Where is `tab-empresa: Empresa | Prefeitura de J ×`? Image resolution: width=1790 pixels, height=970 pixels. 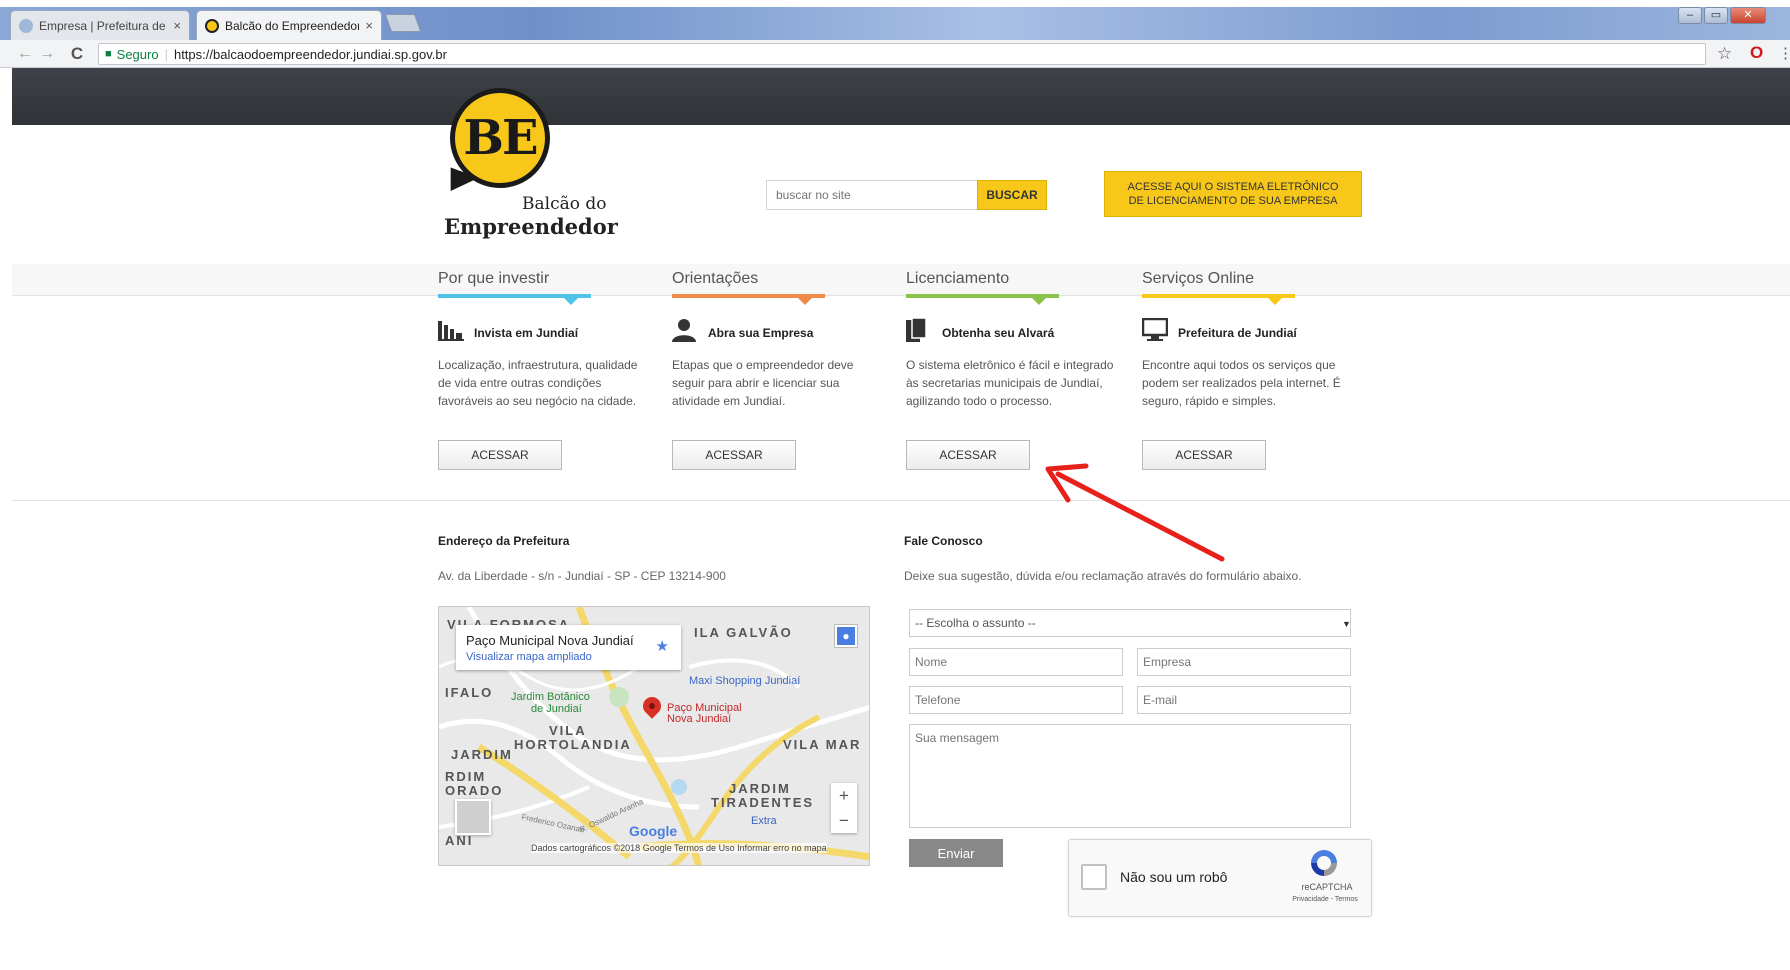
tab-empresa: Empresa | Prefeitura de J × is located at coordinates (100, 25).